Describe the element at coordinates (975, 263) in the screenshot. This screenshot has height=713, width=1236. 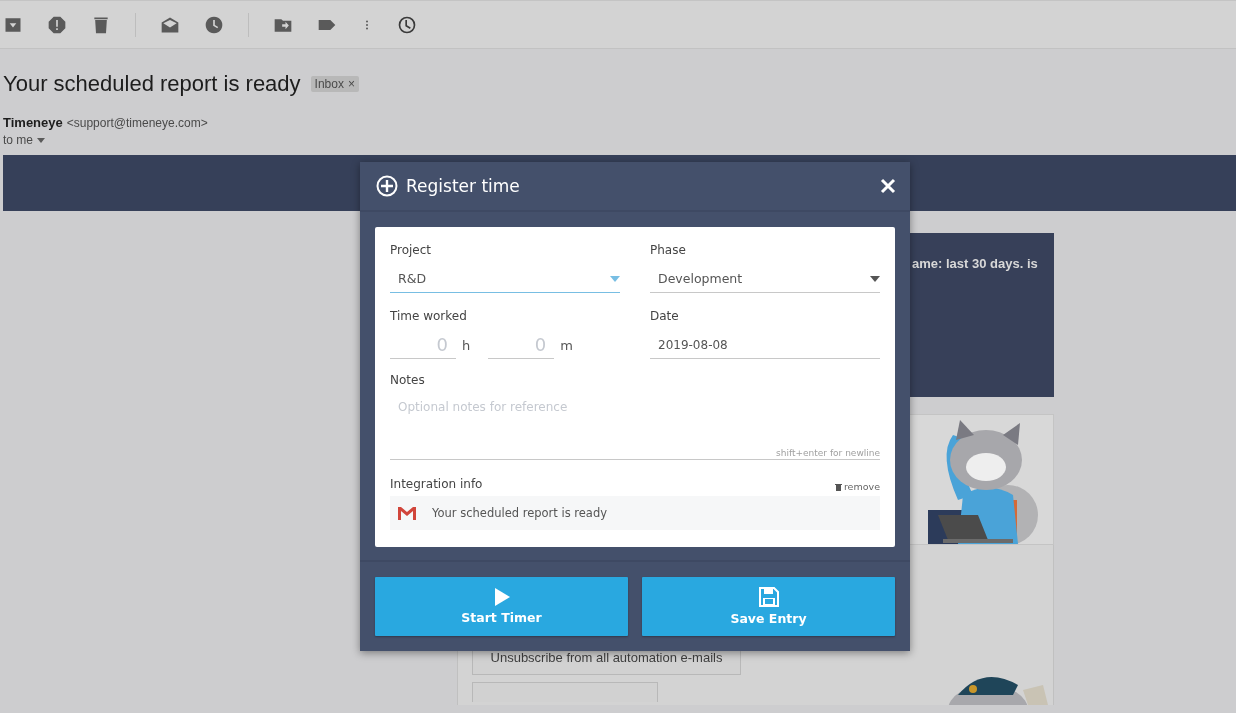
I see `report-text: ame: last 30 days. is` at that location.